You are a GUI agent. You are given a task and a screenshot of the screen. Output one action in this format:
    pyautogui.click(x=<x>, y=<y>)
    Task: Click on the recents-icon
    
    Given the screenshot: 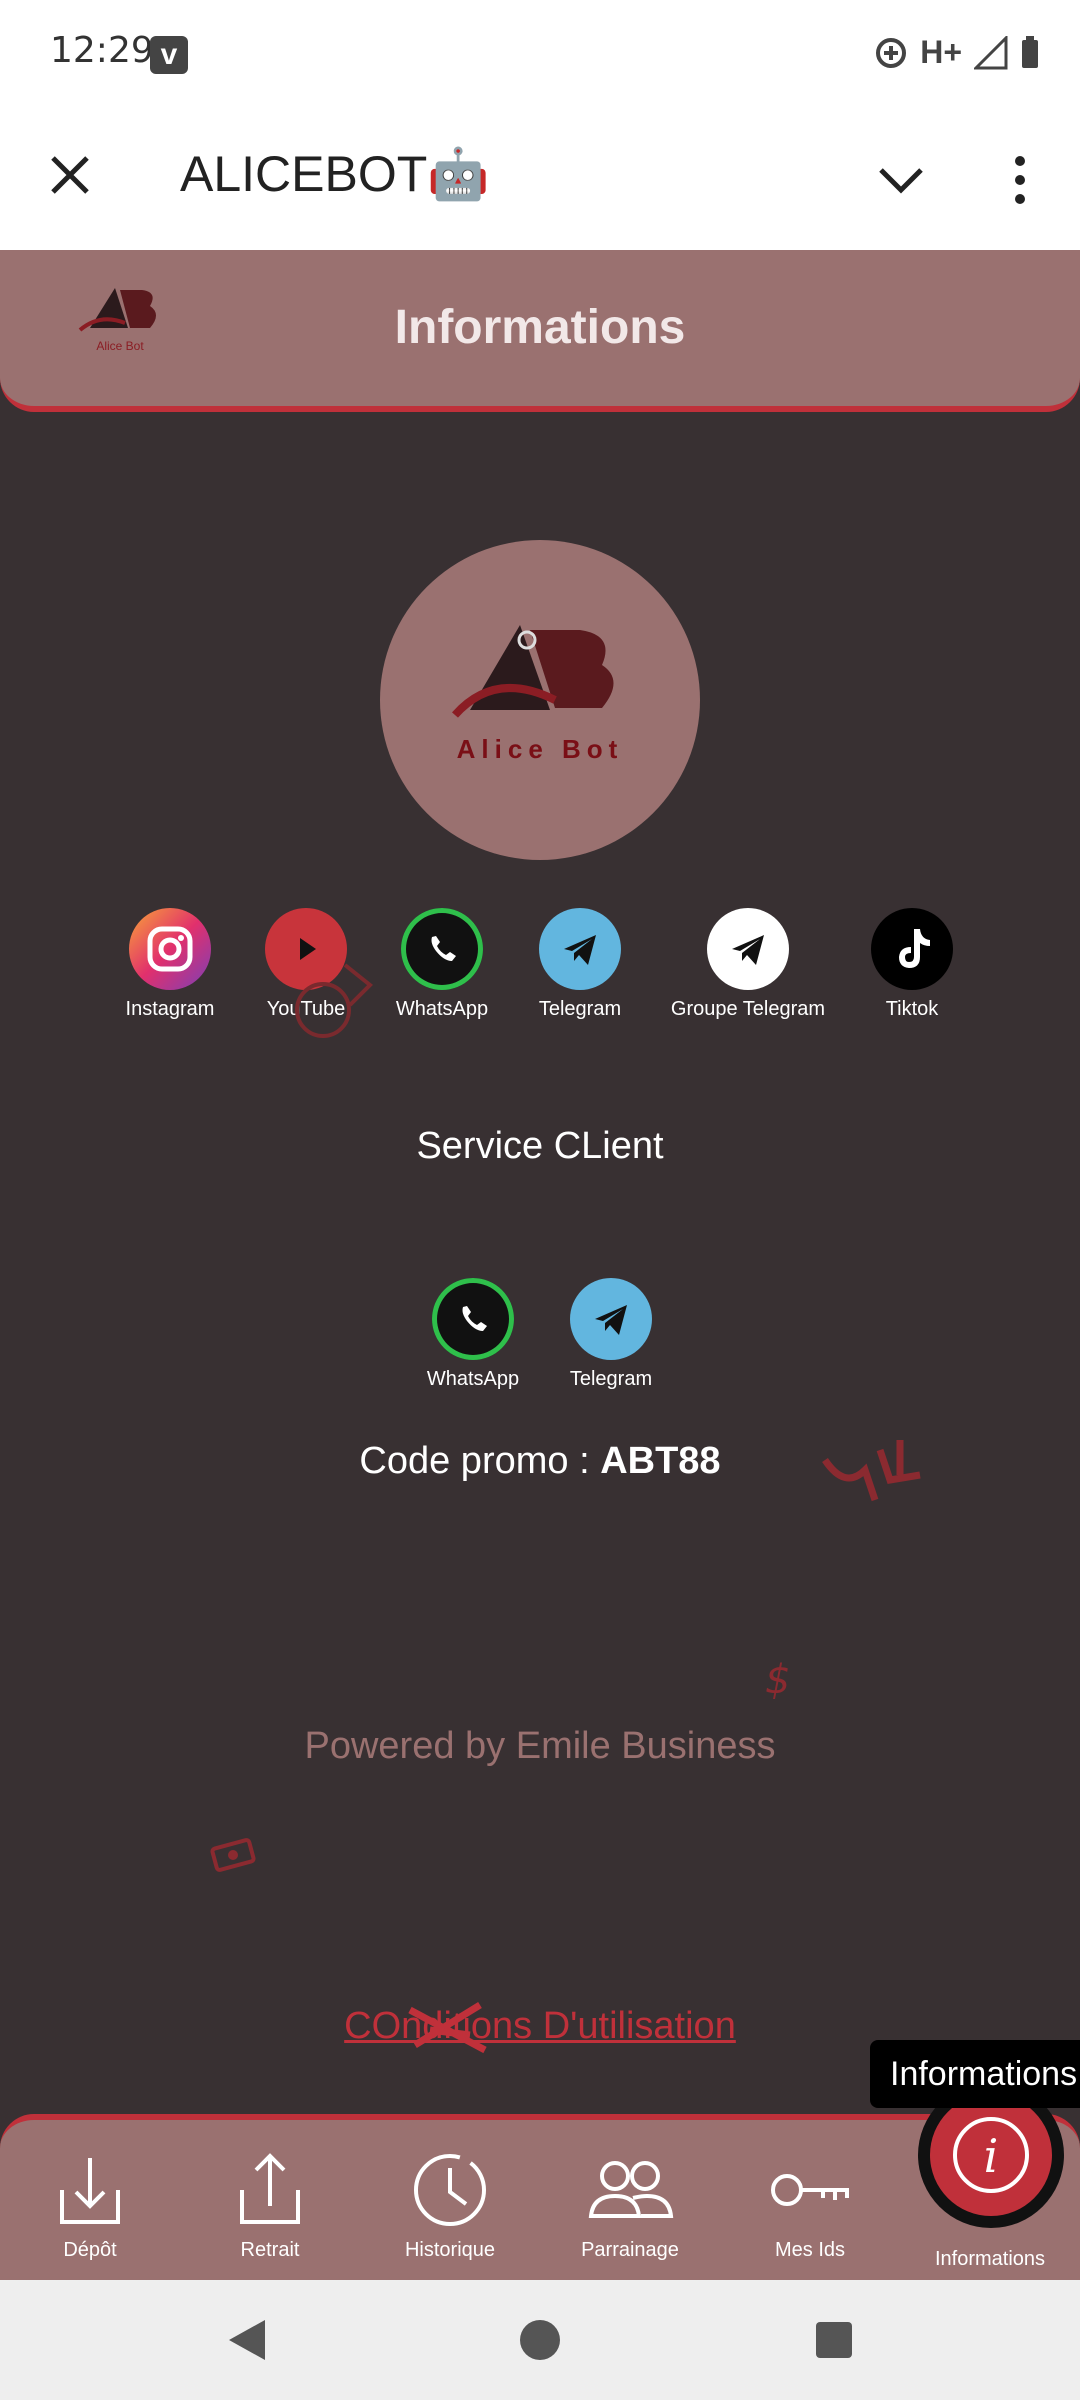 What is the action you would take?
    pyautogui.click(x=834, y=2340)
    